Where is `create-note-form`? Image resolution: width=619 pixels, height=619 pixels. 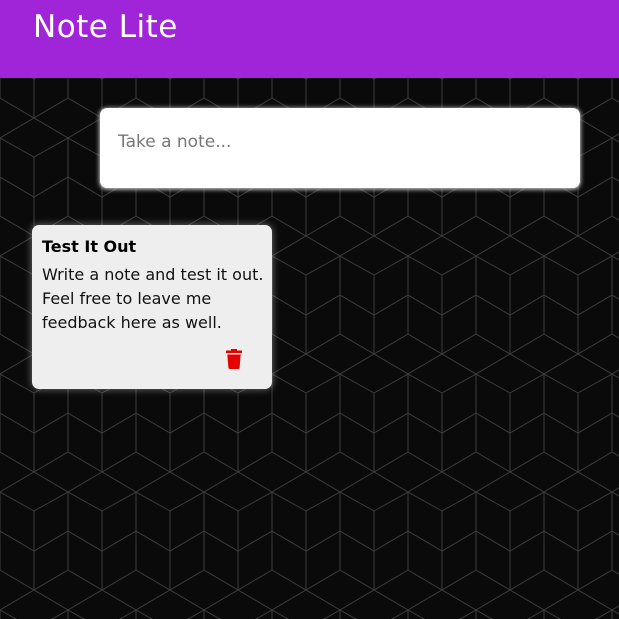 create-note-form is located at coordinates (340, 148).